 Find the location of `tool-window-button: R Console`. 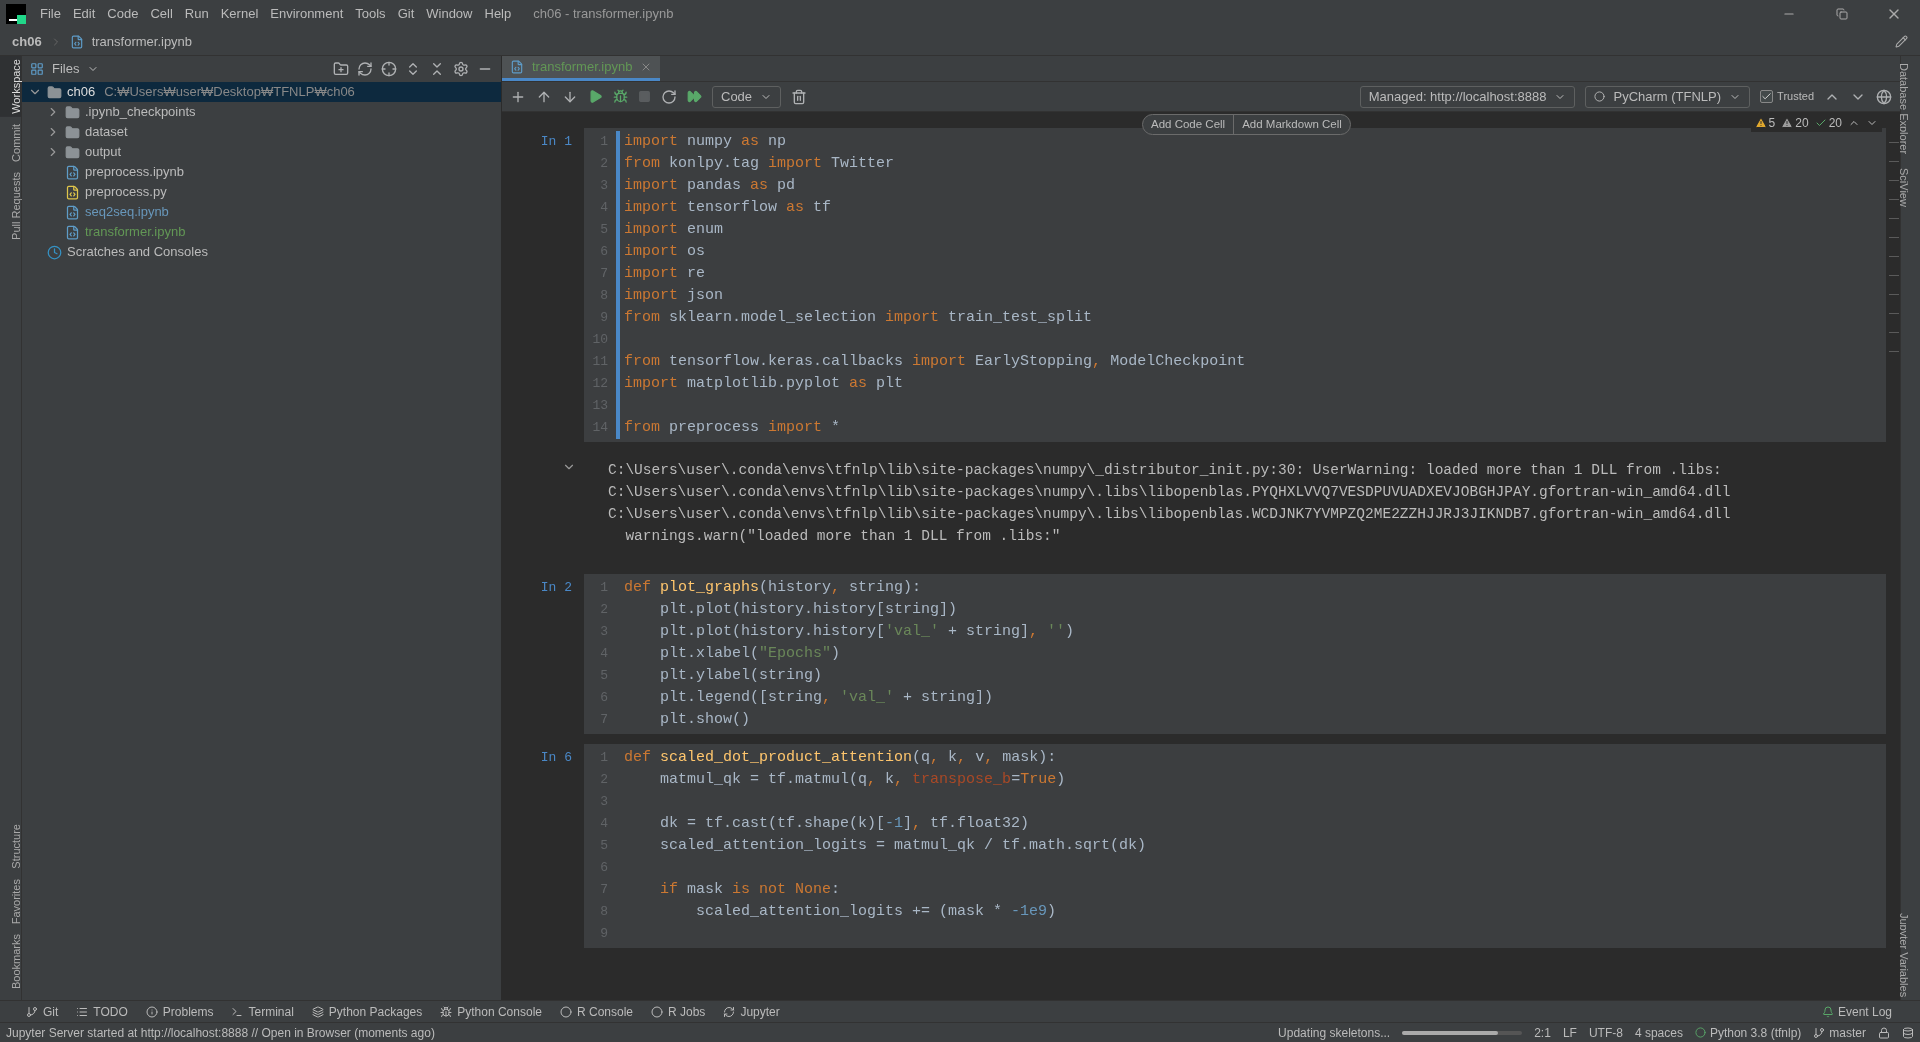

tool-window-button: R Console is located at coordinates (596, 1011).